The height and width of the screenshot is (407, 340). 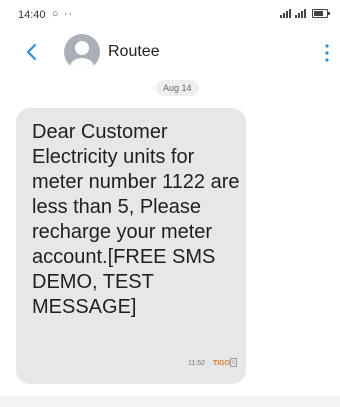 I want to click on more-vertical-icon, so click(x=327, y=53).